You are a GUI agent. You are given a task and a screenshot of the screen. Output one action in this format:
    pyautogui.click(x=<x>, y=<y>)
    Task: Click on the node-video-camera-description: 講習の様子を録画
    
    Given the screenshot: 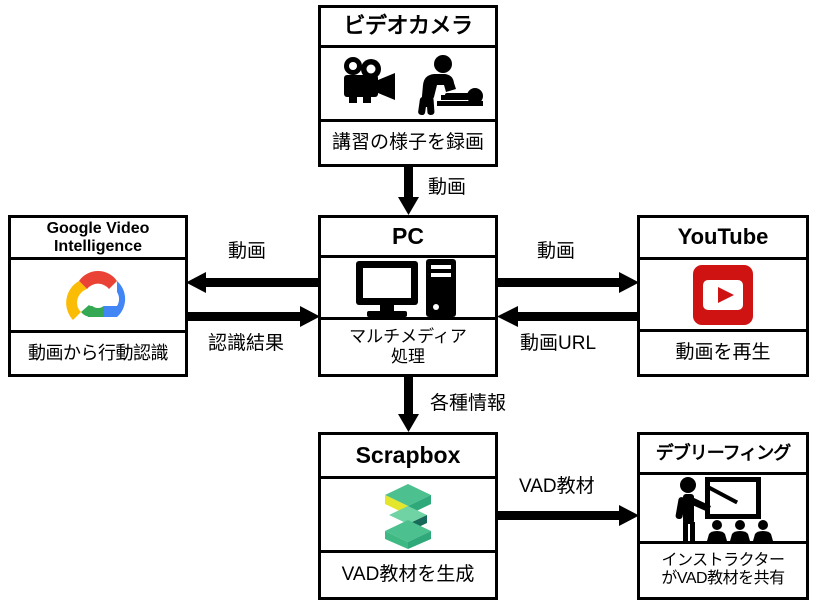 What is the action you would take?
    pyautogui.click(x=407, y=142)
    